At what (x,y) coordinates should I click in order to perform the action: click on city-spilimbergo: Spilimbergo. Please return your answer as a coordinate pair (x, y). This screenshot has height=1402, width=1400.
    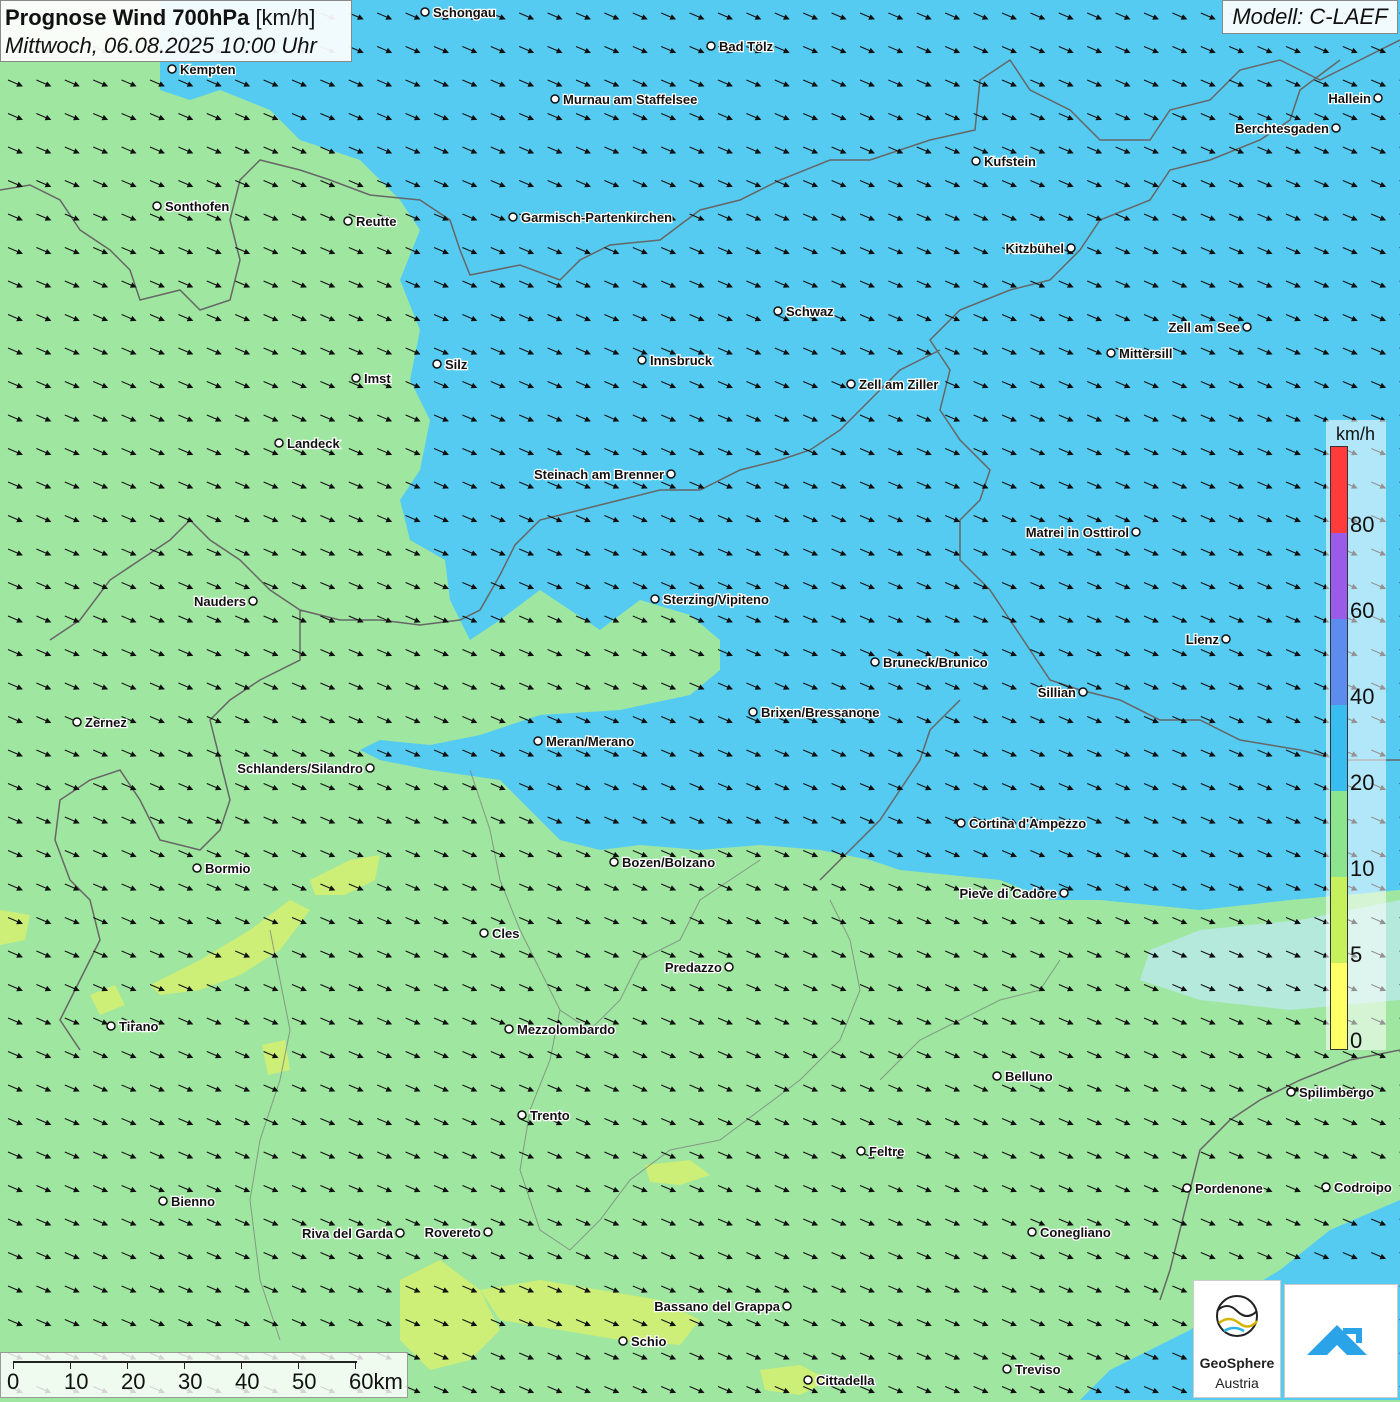
    Looking at the image, I should click on (1330, 1092).